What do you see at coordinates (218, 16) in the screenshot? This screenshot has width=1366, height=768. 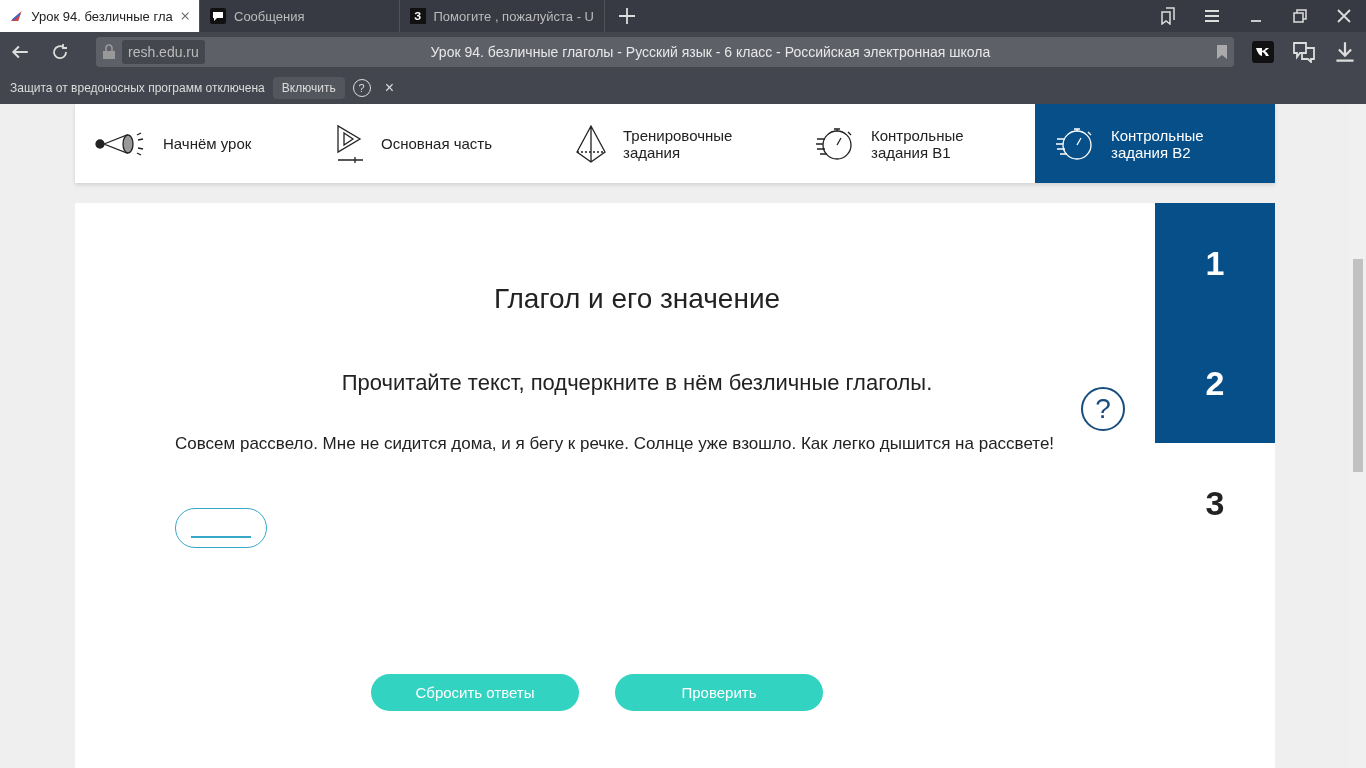 I see `chat-icon` at bounding box center [218, 16].